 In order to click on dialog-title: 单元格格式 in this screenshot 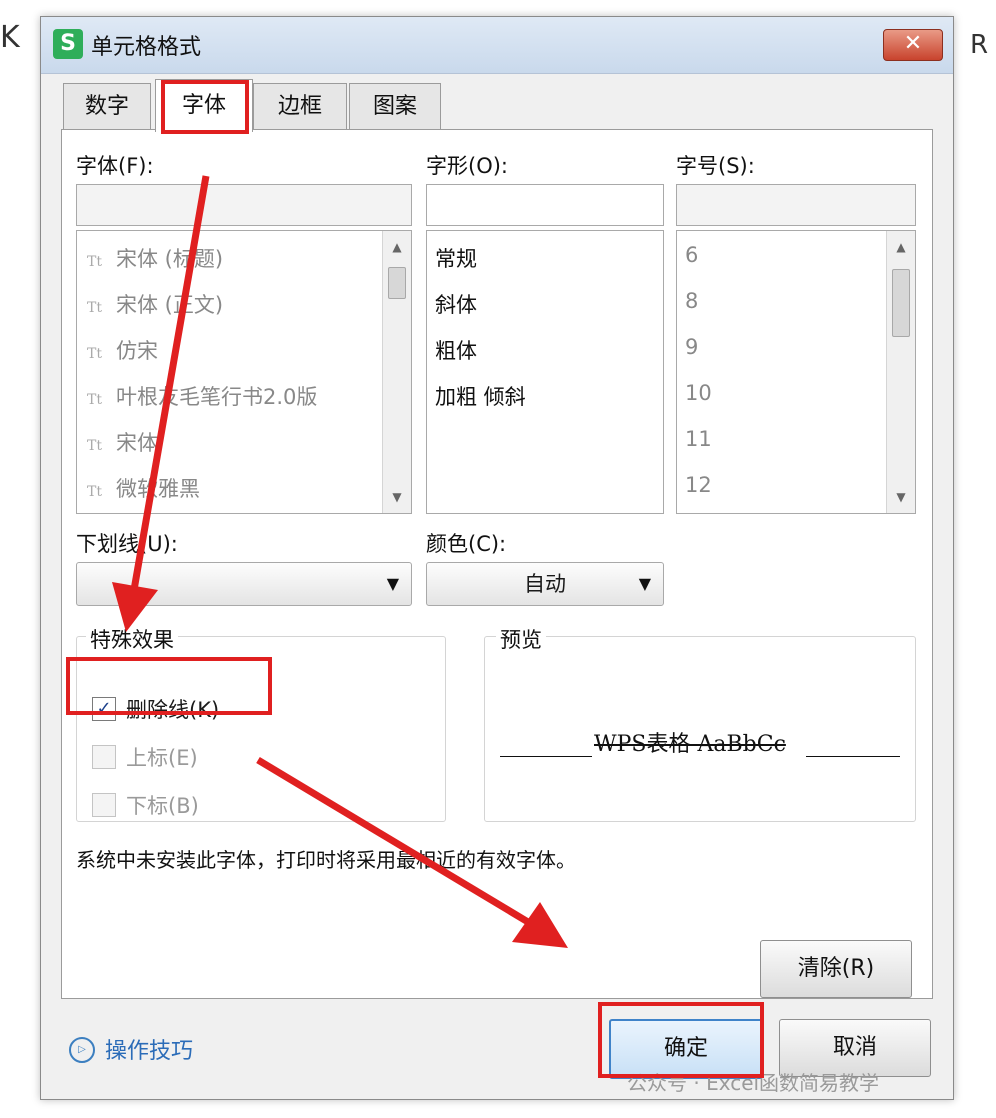, I will do `click(146, 47)`.